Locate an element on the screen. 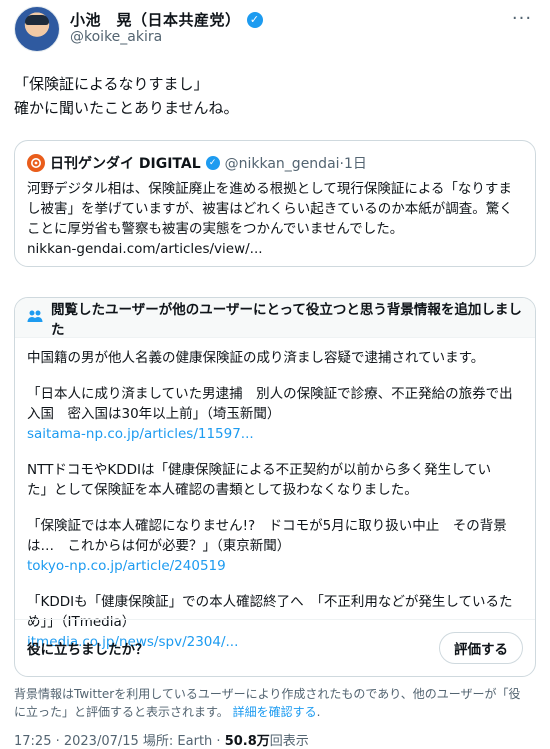 Image resolution: width=550 pixels, height=749 pixels. tweet-header: 小池 晃（日本共産党） ✓ @koike_akira ··· is located at coordinates (275, 29).